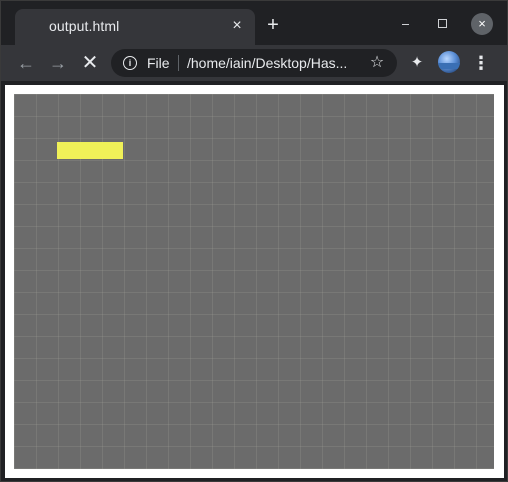 This screenshot has width=508, height=482. What do you see at coordinates (158, 63) in the screenshot?
I see `scheme-label: File` at bounding box center [158, 63].